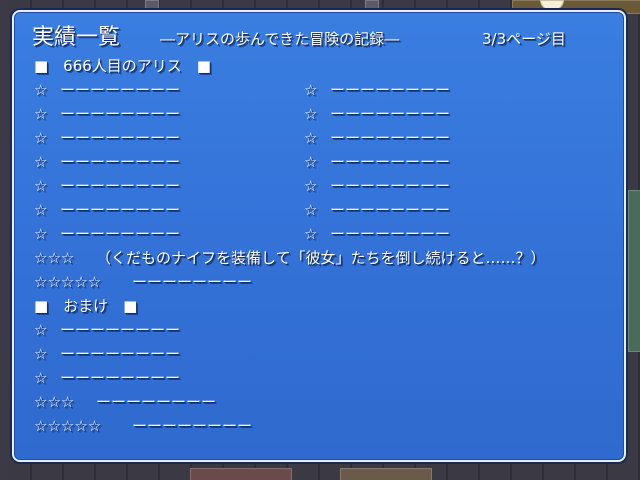 Image resolution: width=640 pixels, height=480 pixels. What do you see at coordinates (4, 240) in the screenshot?
I see `background-wall` at bounding box center [4, 240].